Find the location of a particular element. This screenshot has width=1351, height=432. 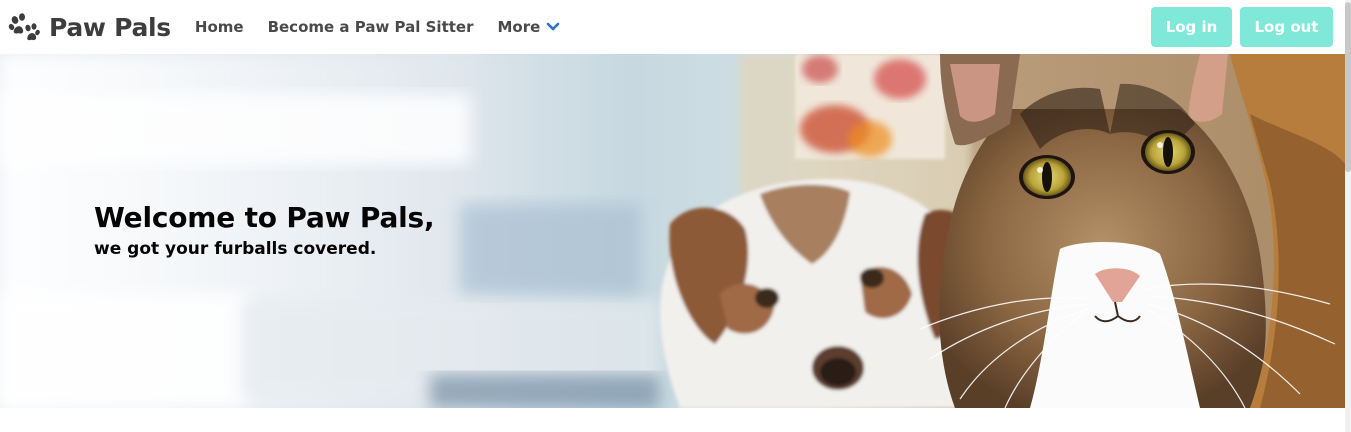

login-button: Log in is located at coordinates (1191, 27).